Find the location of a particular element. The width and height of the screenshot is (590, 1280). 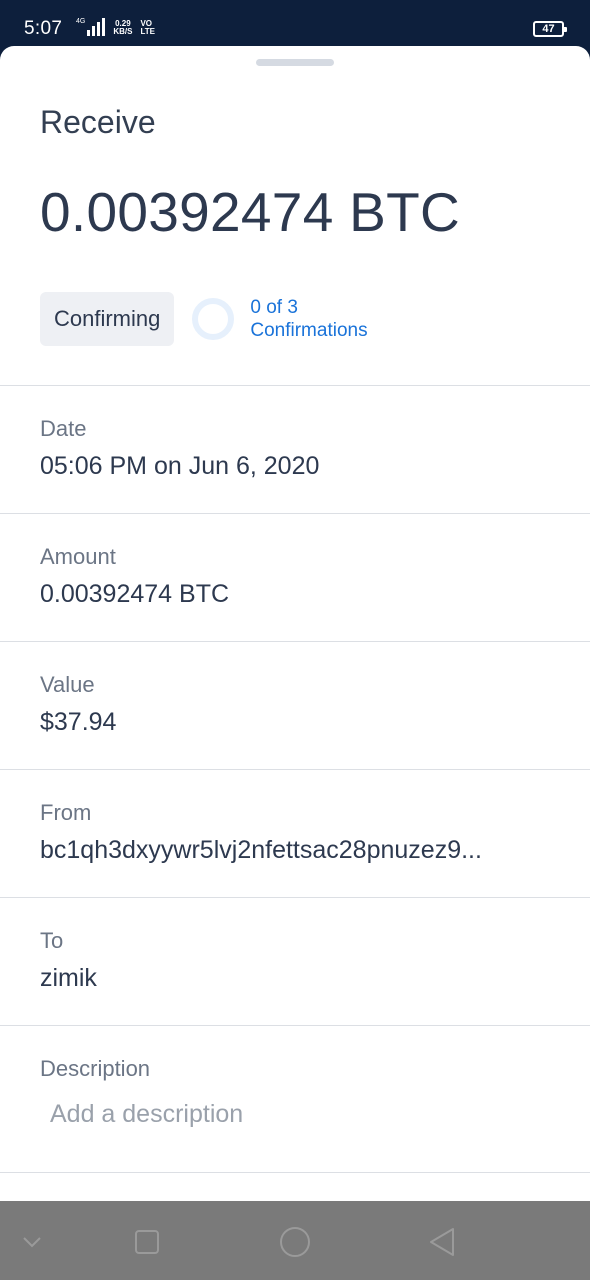

to-row: To zimik is located at coordinates (295, 961).